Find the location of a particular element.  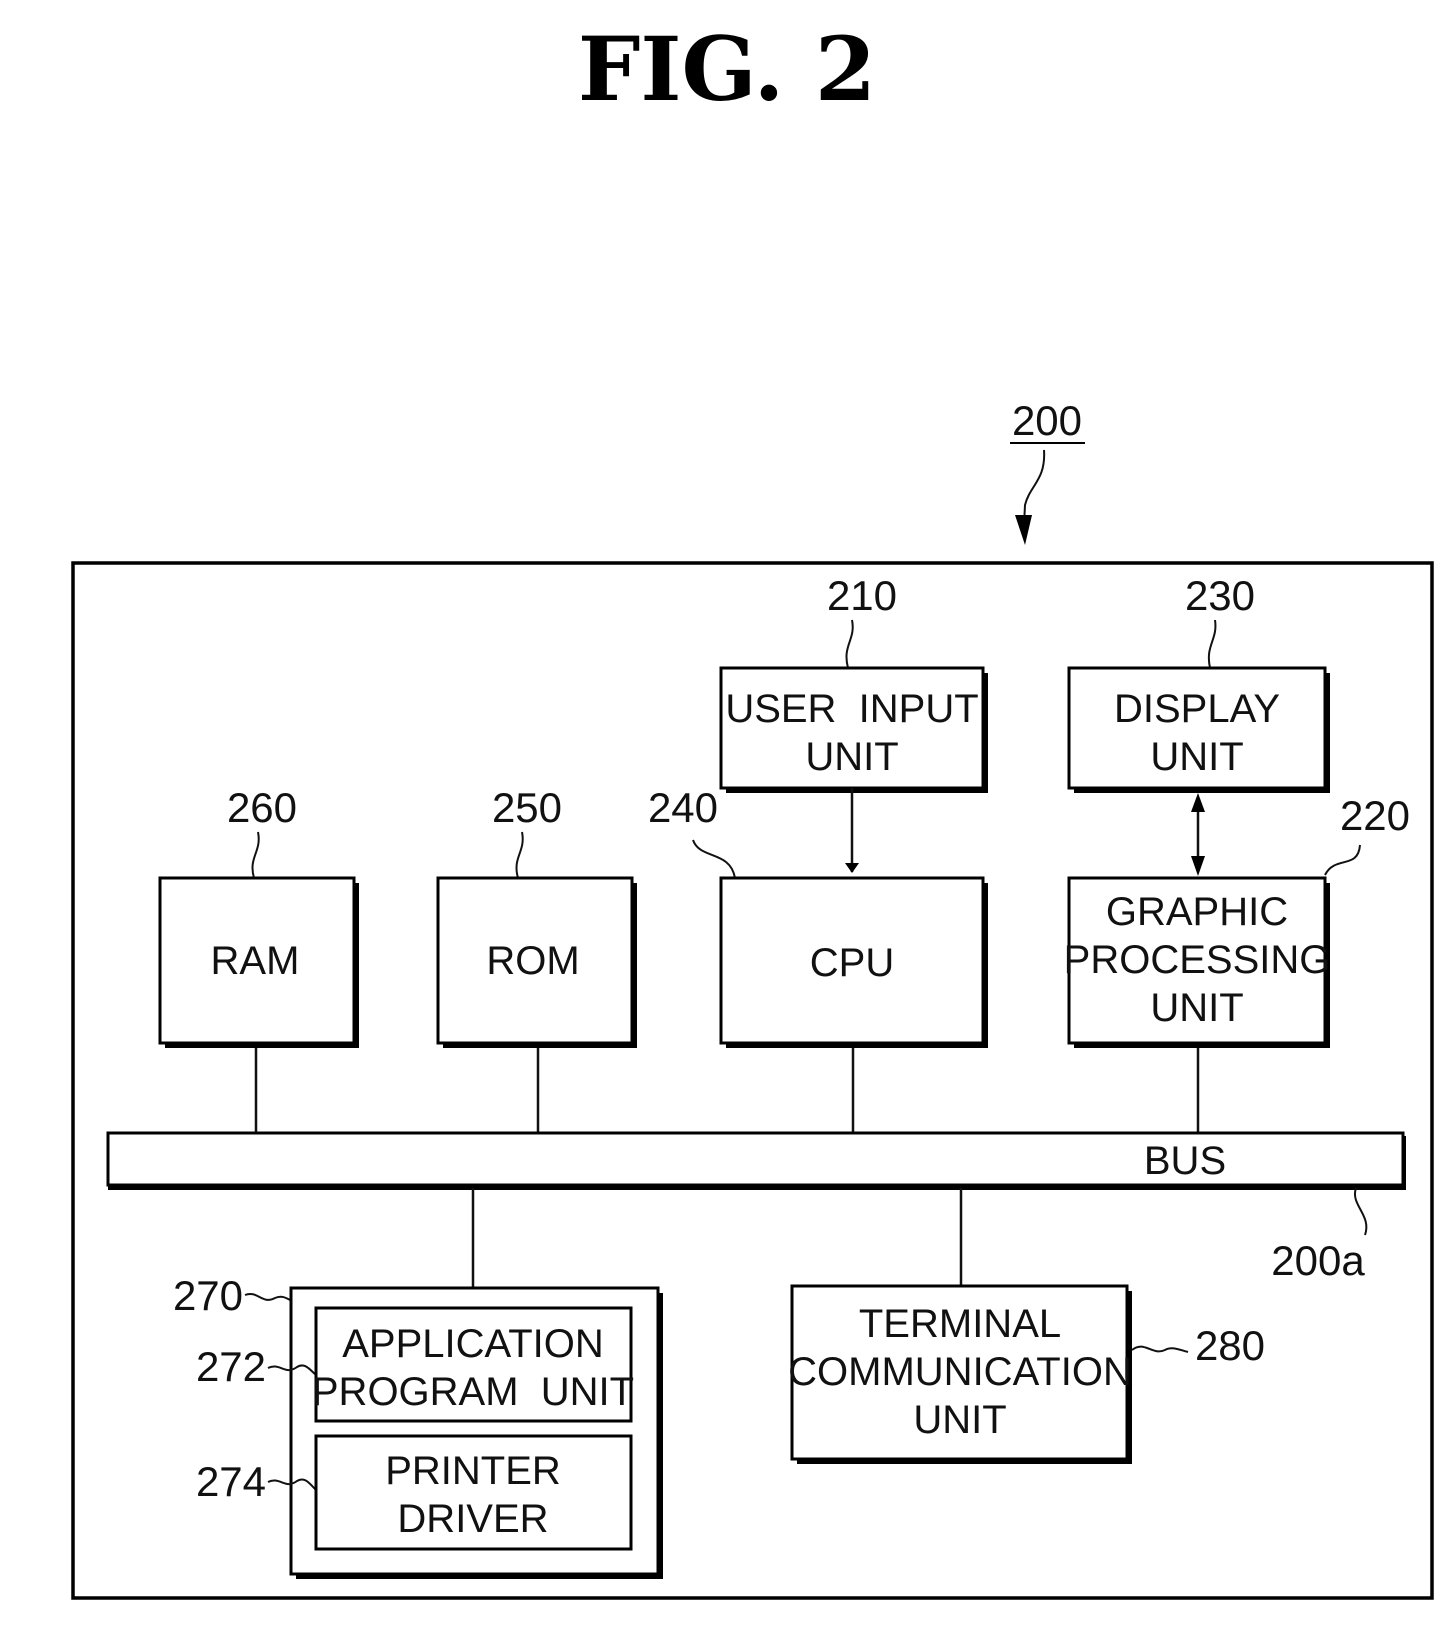

ref-250-leader is located at coordinates (519, 855).